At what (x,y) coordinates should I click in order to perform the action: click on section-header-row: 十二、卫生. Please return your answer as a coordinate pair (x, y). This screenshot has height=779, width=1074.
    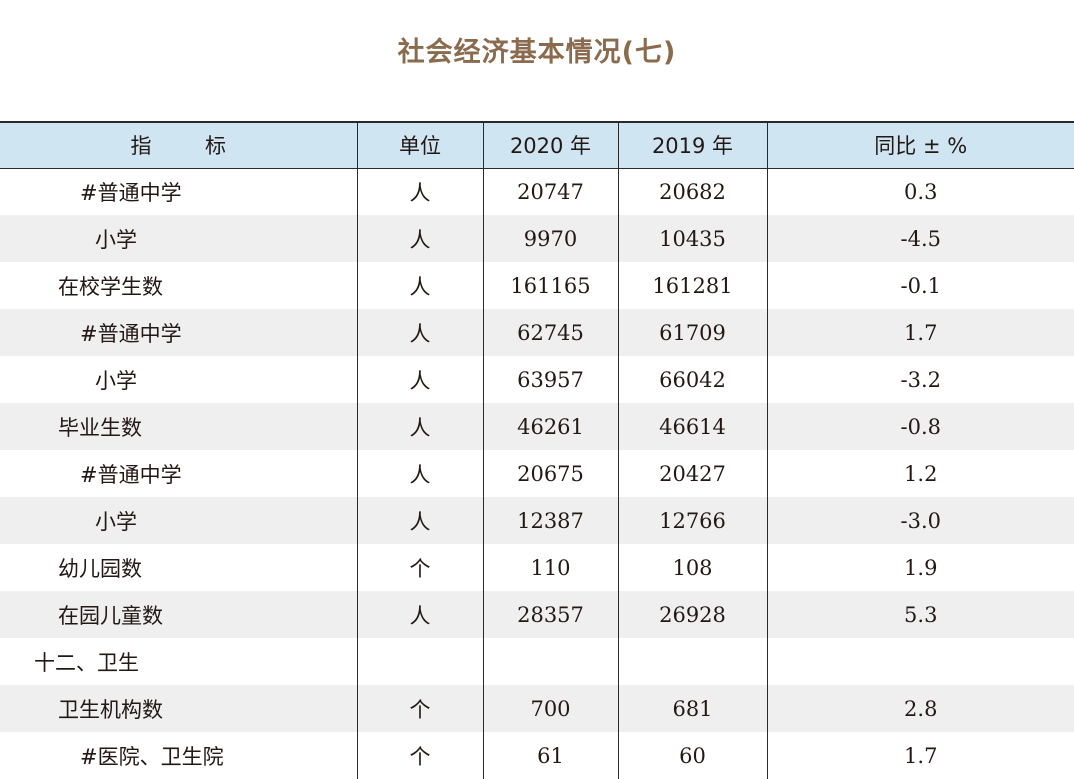
    Looking at the image, I should click on (537, 661).